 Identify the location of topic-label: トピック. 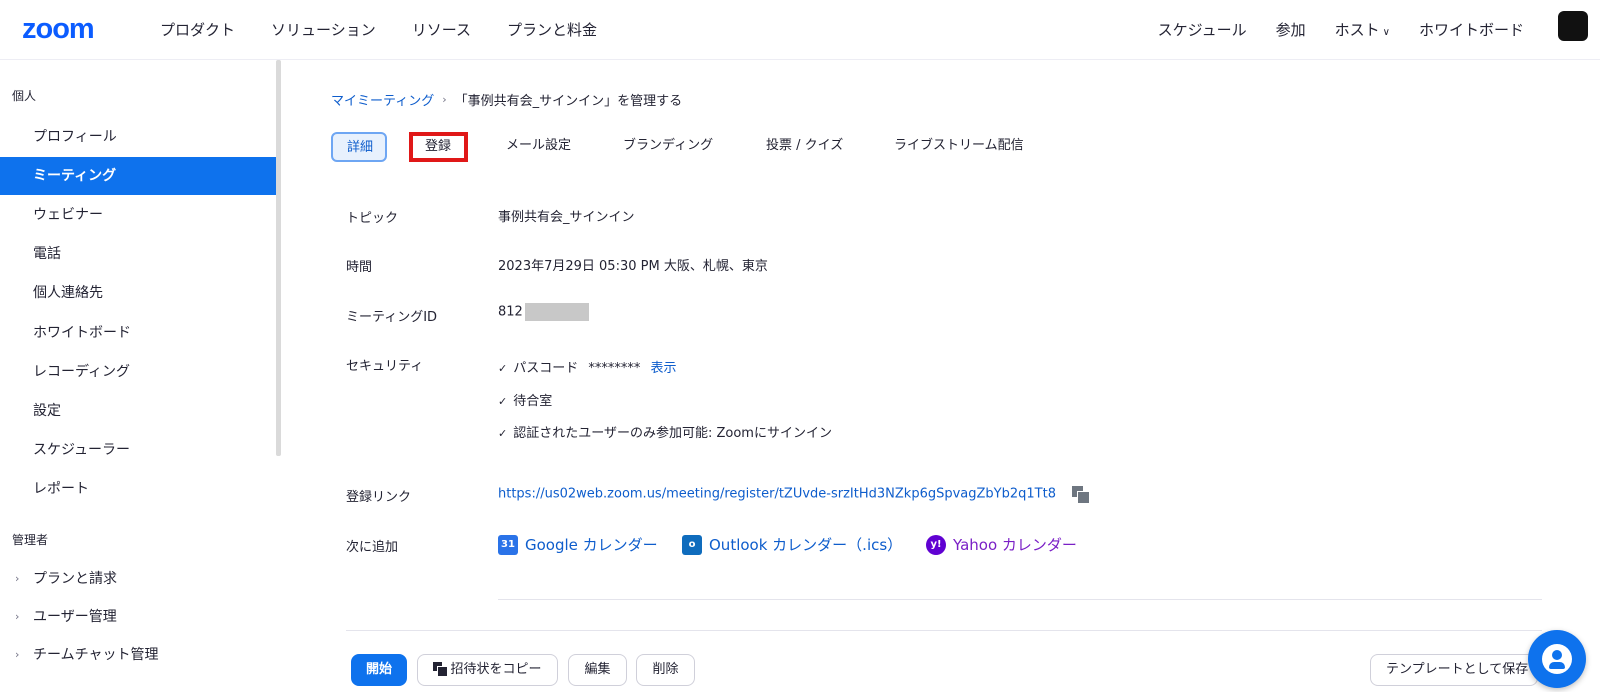
(372, 218).